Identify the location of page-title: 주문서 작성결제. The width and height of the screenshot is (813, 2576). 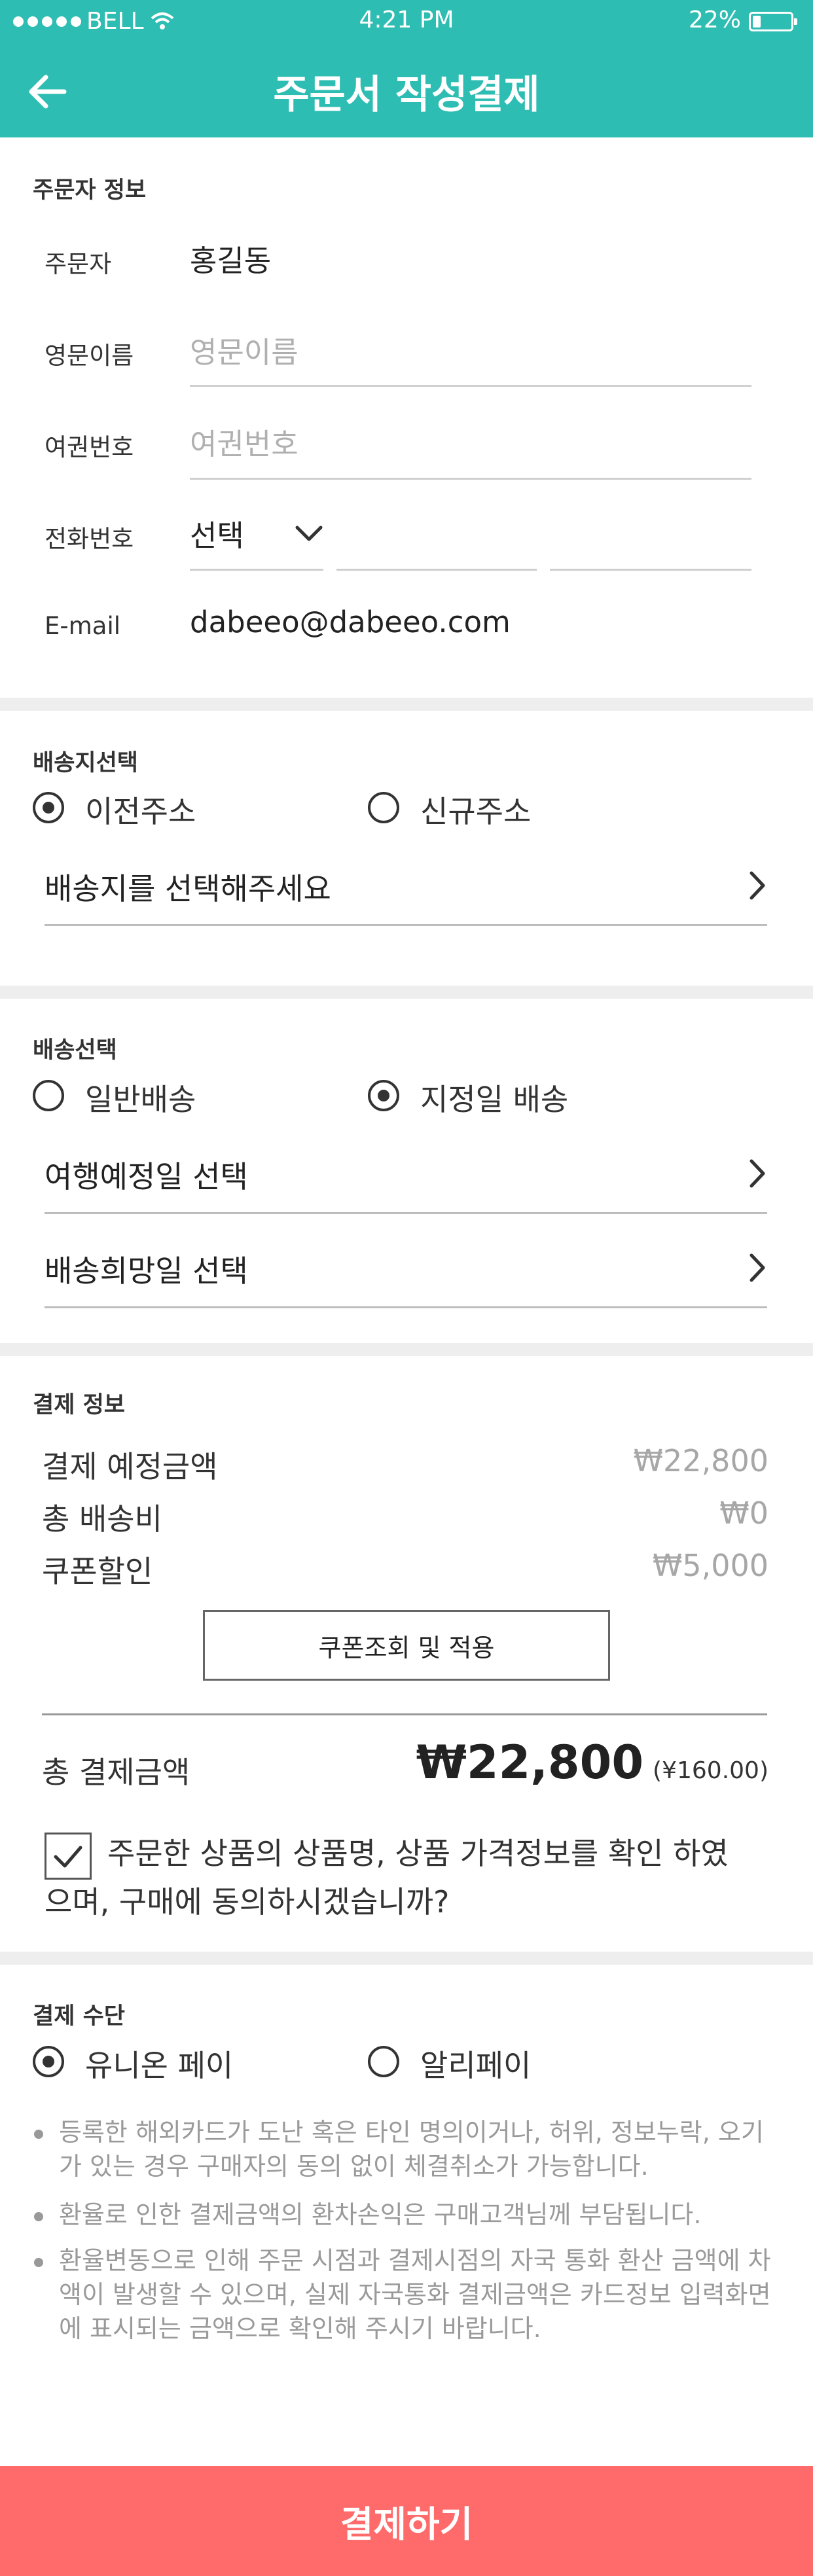
(406, 95).